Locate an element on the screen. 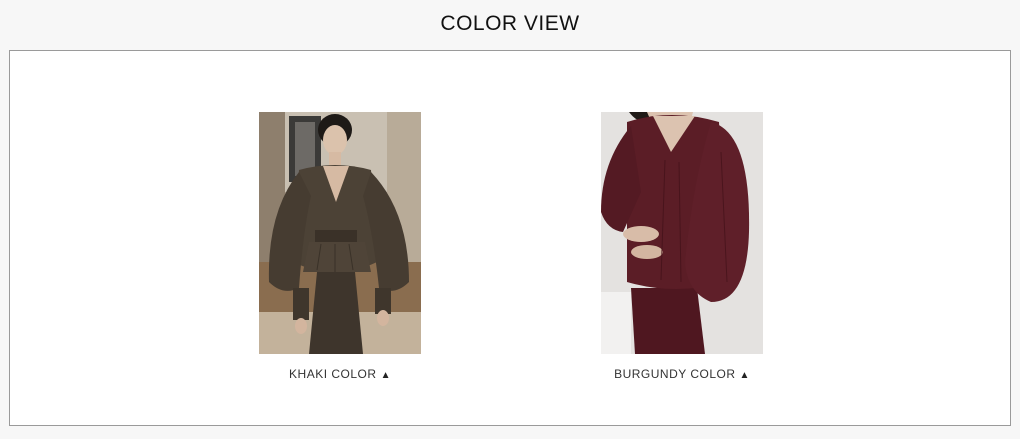 The image size is (1020, 439). product-khaki: KHAKI COLOR ▲ is located at coordinates (340, 246).